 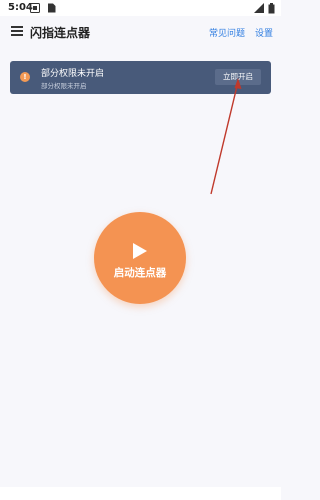 What do you see at coordinates (140, 77) in the screenshot?
I see `permission-banner: ! 部分权限未开启 部分权限未开启 立即开启` at bounding box center [140, 77].